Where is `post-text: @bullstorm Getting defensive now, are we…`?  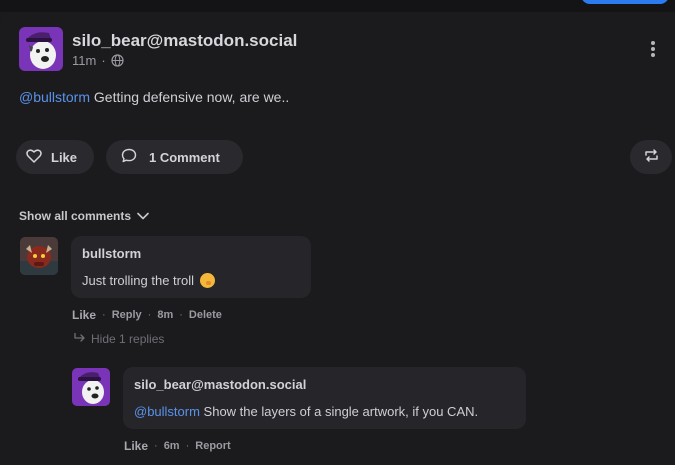
post-text: @bullstorm Getting defensive now, are we… is located at coordinates (154, 97).